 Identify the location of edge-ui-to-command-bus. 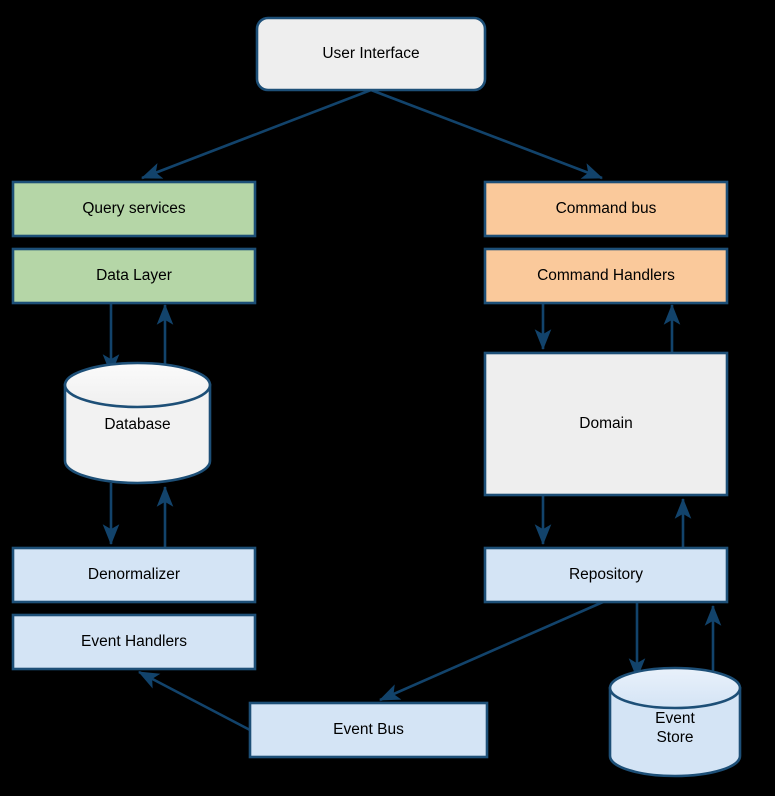
(486, 134).